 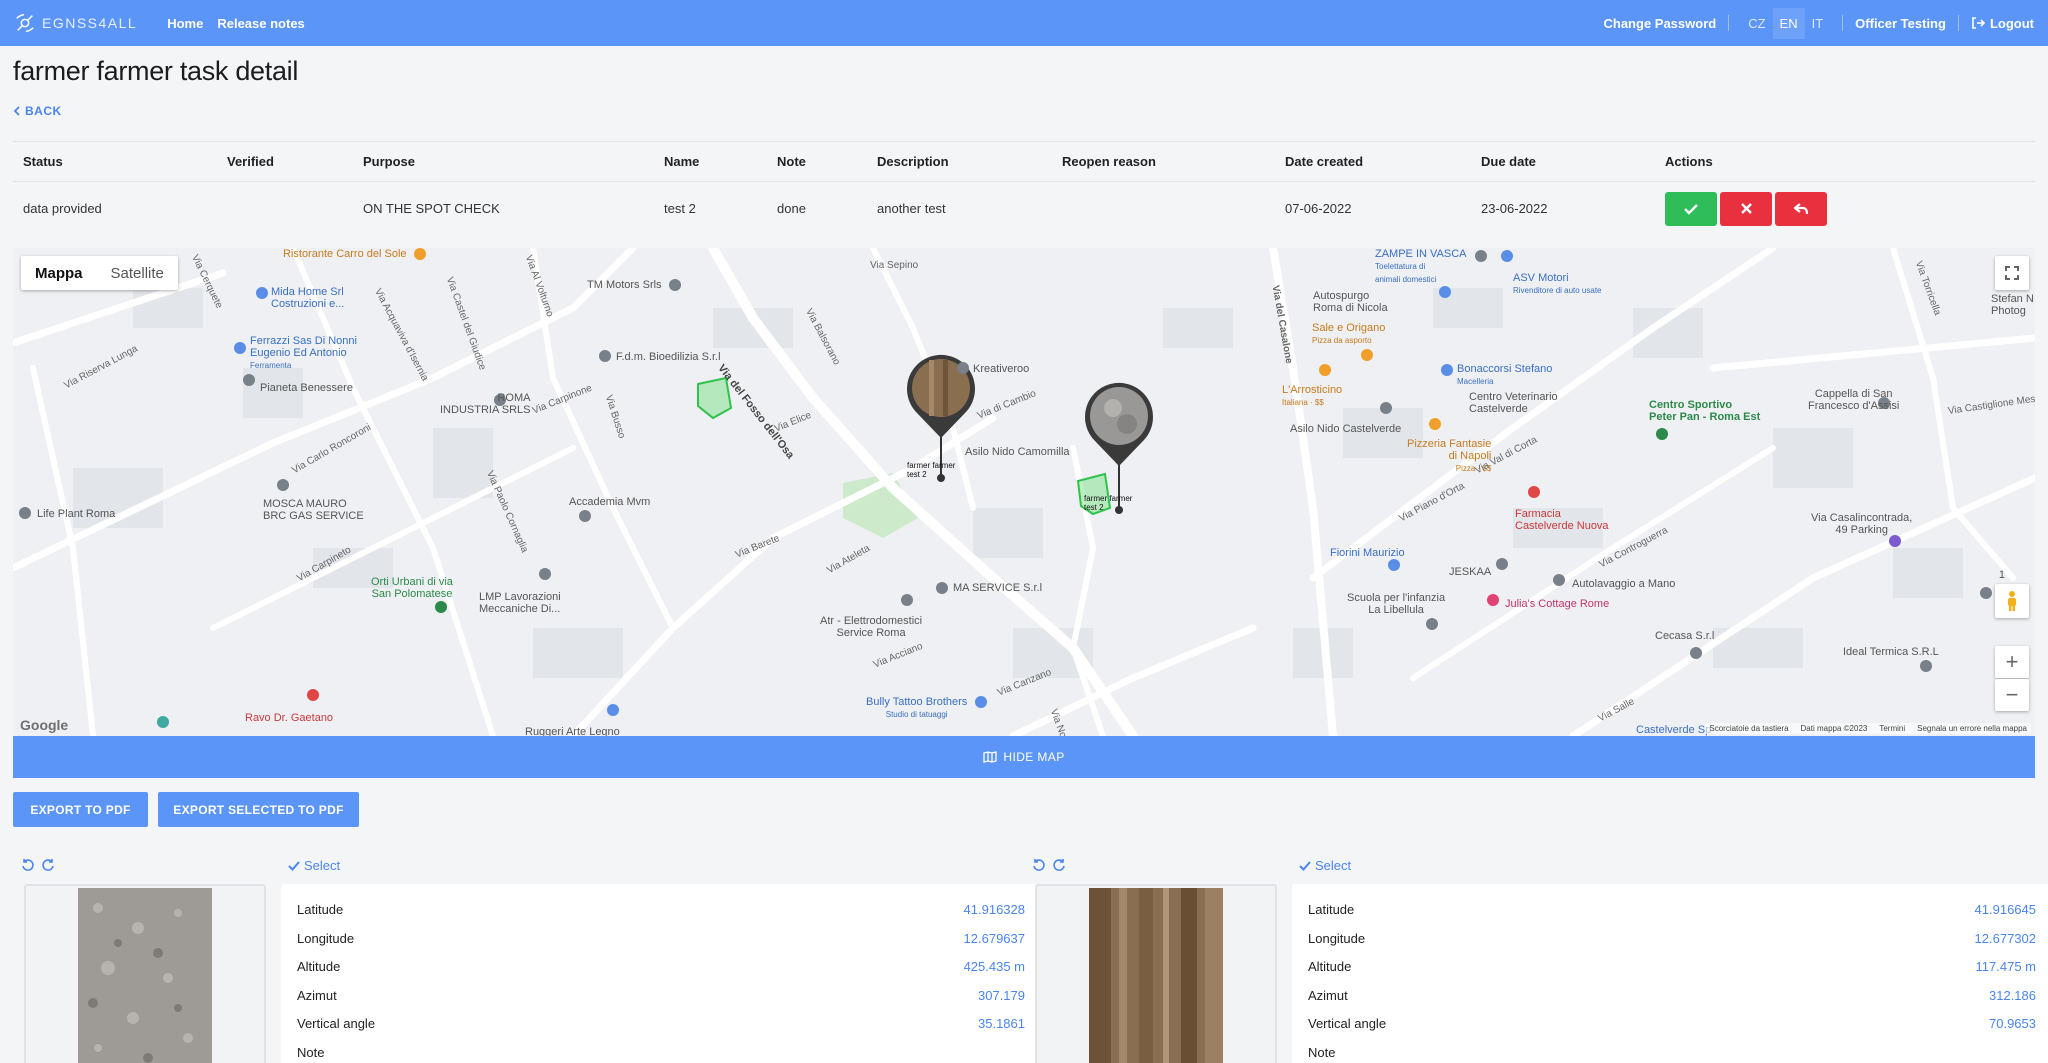 I want to click on fullscreen-button, so click(x=2012, y=273).